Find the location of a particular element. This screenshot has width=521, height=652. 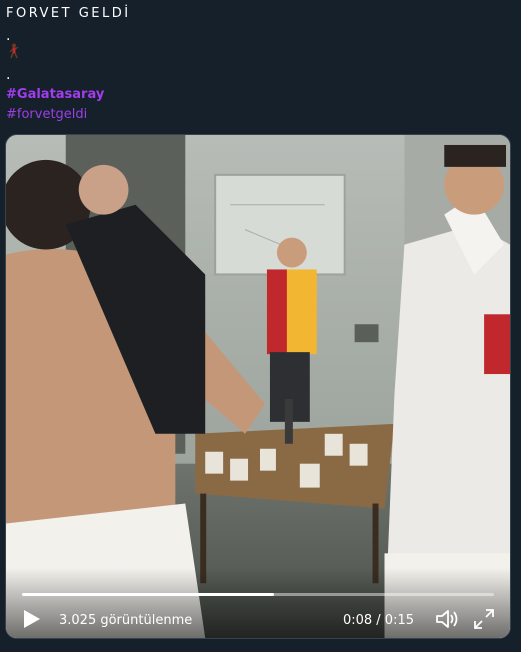

video-progress-bar is located at coordinates (258, 594).